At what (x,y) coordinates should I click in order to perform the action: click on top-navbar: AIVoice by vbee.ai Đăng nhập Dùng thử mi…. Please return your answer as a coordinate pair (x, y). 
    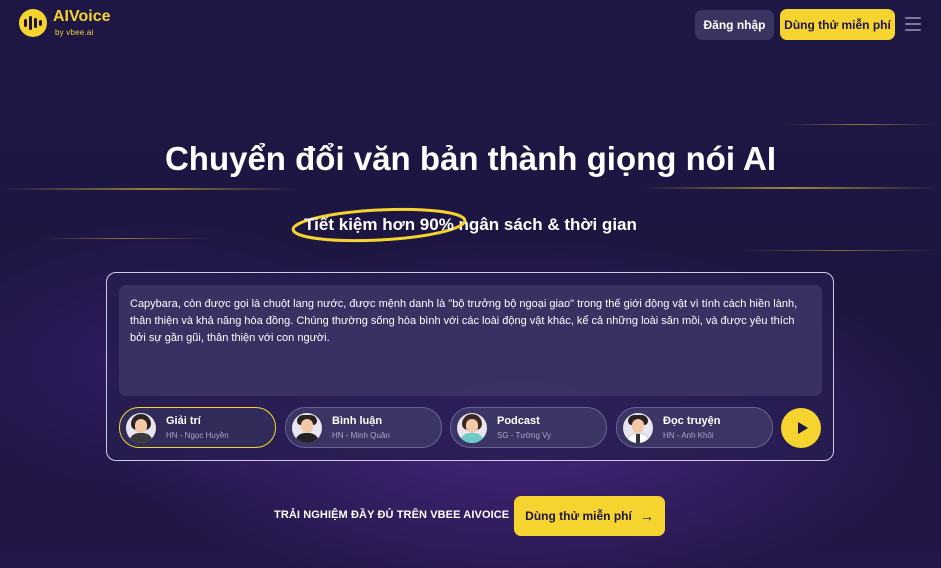
    Looking at the image, I should click on (470, 24).